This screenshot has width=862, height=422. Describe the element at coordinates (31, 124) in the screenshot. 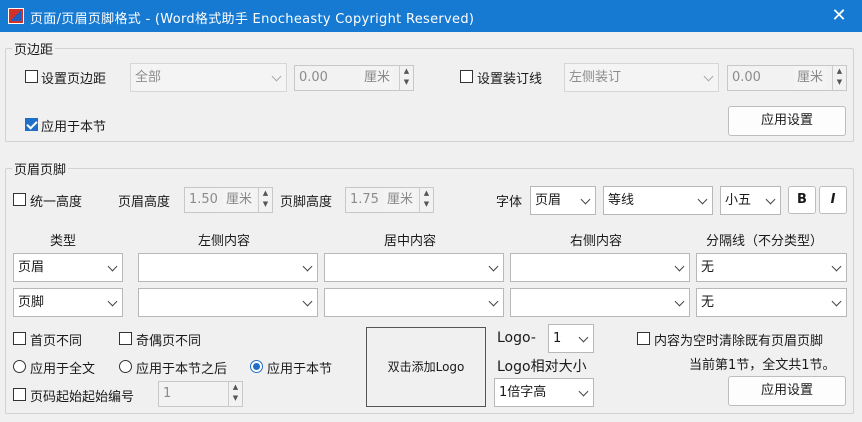

I see `apply-section-checkbox` at that location.